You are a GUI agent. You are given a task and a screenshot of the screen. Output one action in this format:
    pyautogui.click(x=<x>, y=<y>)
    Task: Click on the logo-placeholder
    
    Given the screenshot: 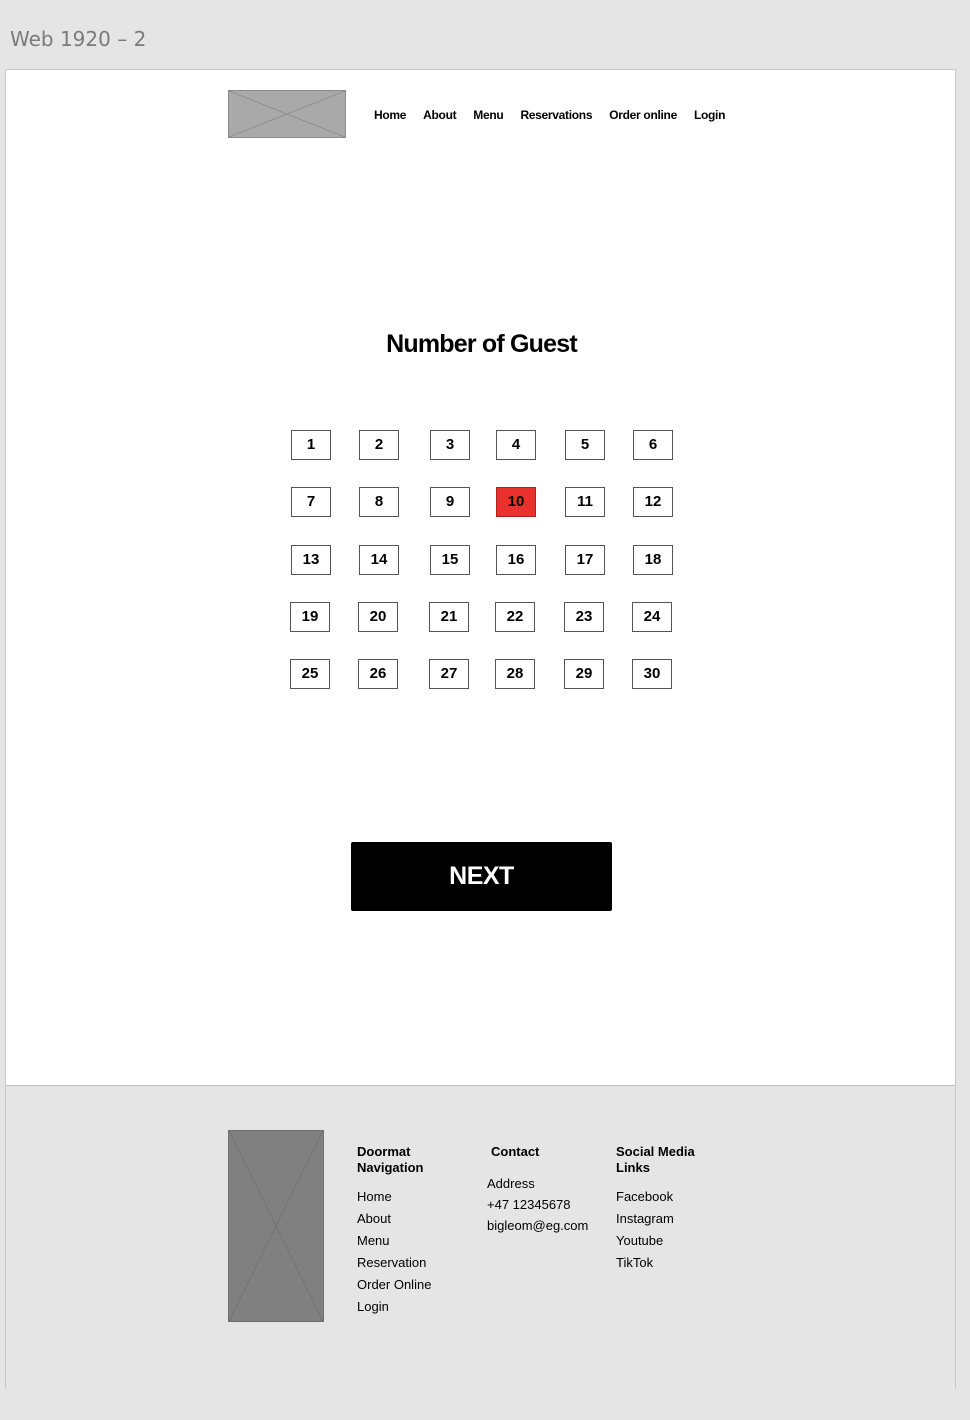 What is the action you would take?
    pyautogui.click(x=287, y=114)
    